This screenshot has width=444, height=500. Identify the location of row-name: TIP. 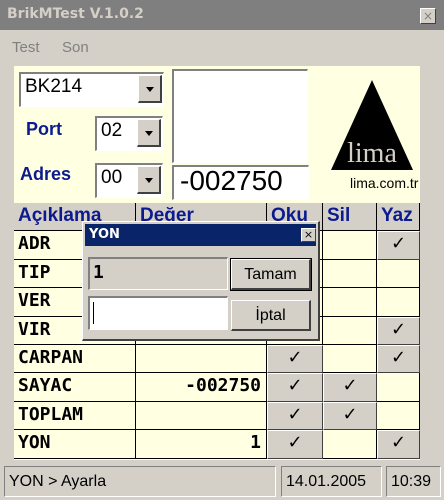
(34, 272).